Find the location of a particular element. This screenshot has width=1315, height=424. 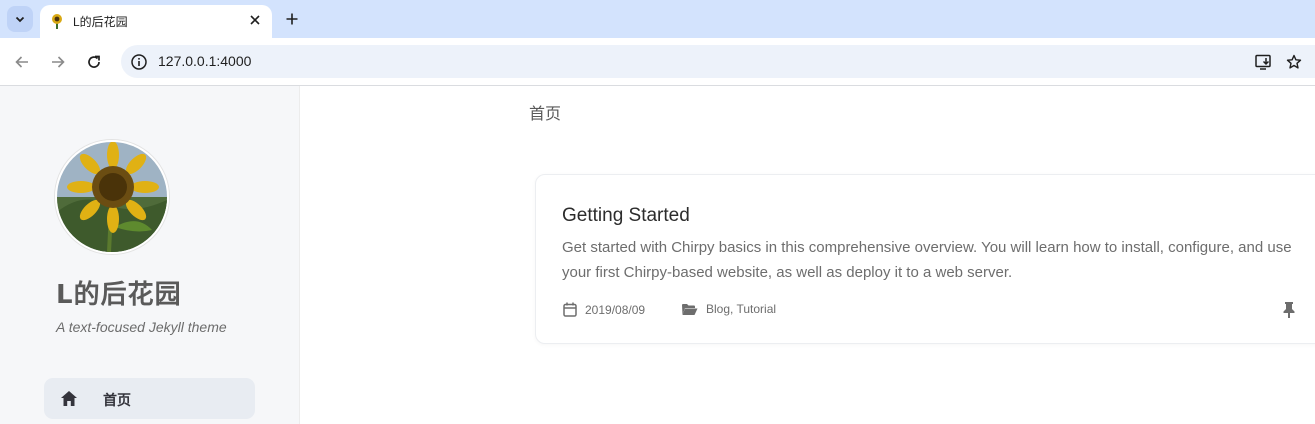

chevron-down-icon is located at coordinates (20, 19).